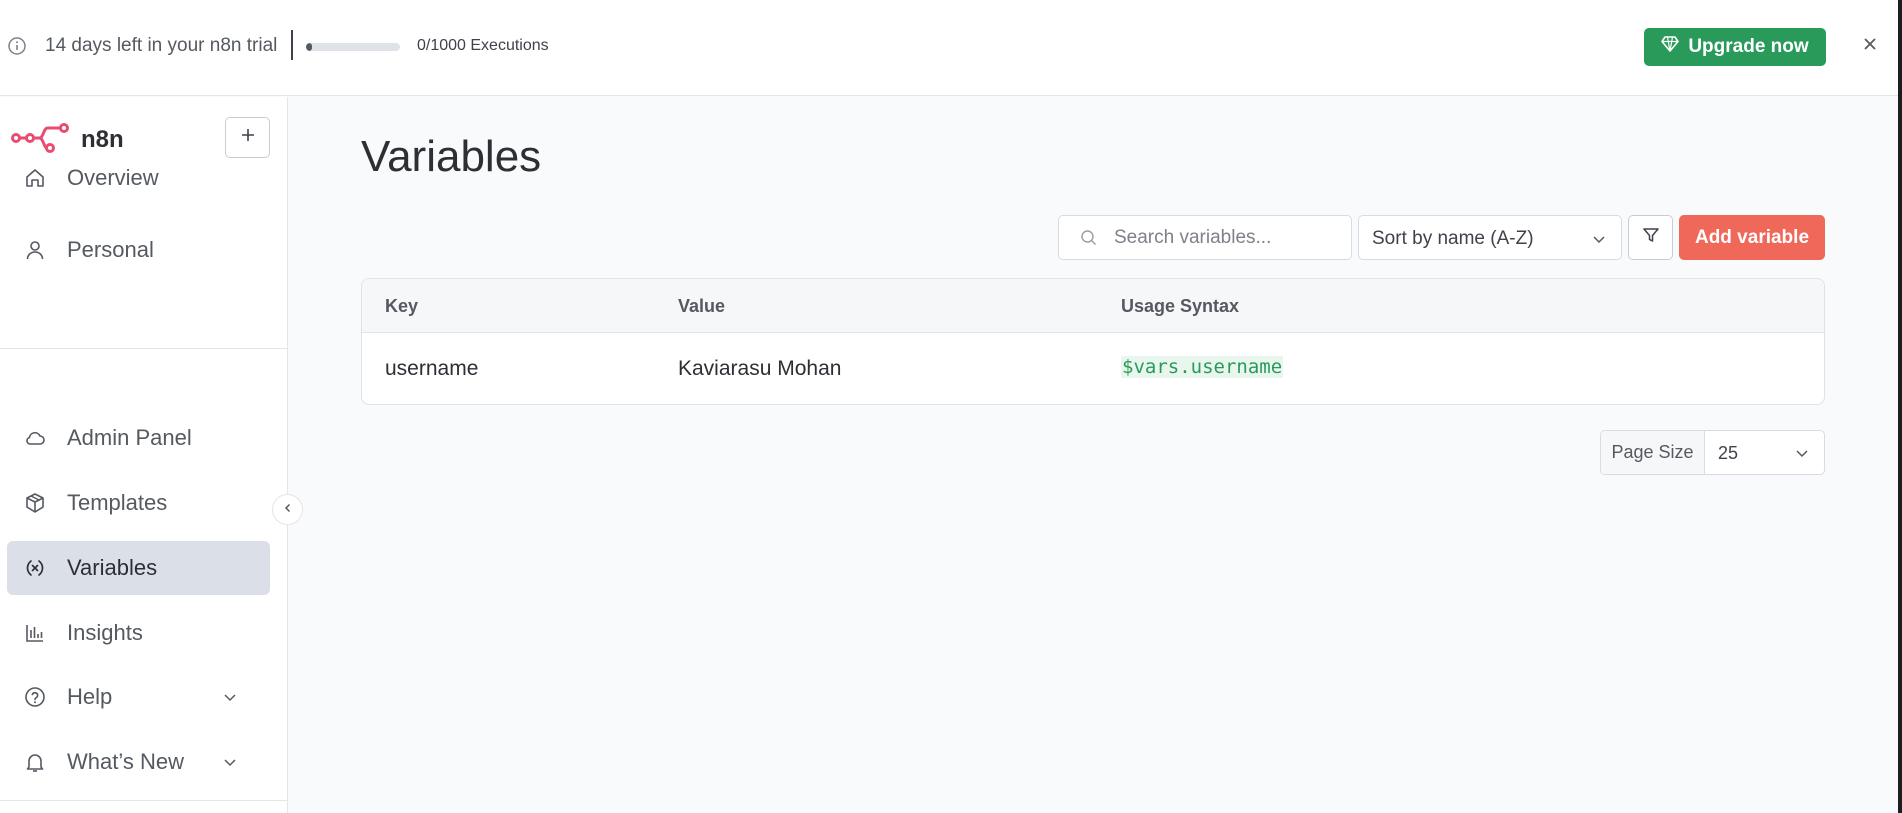  What do you see at coordinates (401, 306) in the screenshot?
I see `column-header-key: Key` at bounding box center [401, 306].